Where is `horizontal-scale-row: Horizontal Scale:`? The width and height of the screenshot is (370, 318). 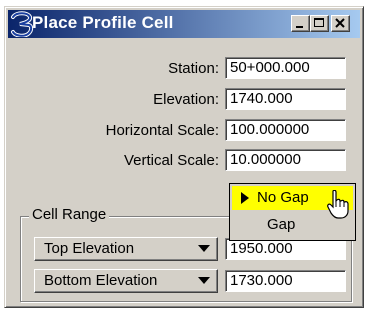
horizontal-scale-row: Horizontal Scale: is located at coordinates (112, 131).